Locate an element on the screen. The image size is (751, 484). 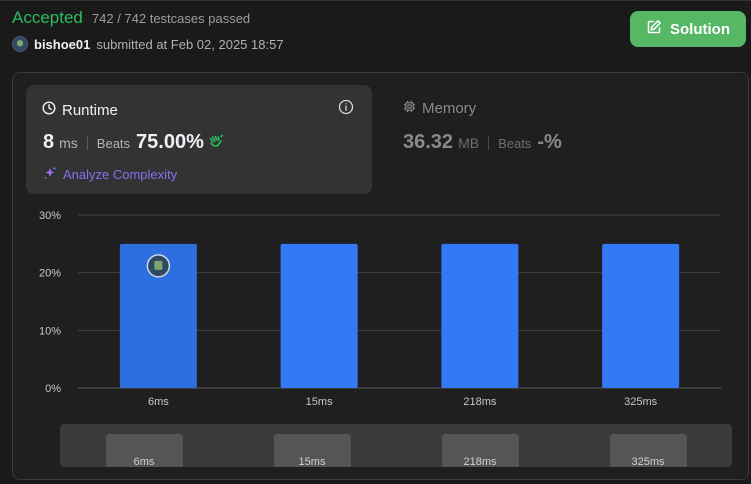
runtime-title-label: Runtime is located at coordinates (90, 110).